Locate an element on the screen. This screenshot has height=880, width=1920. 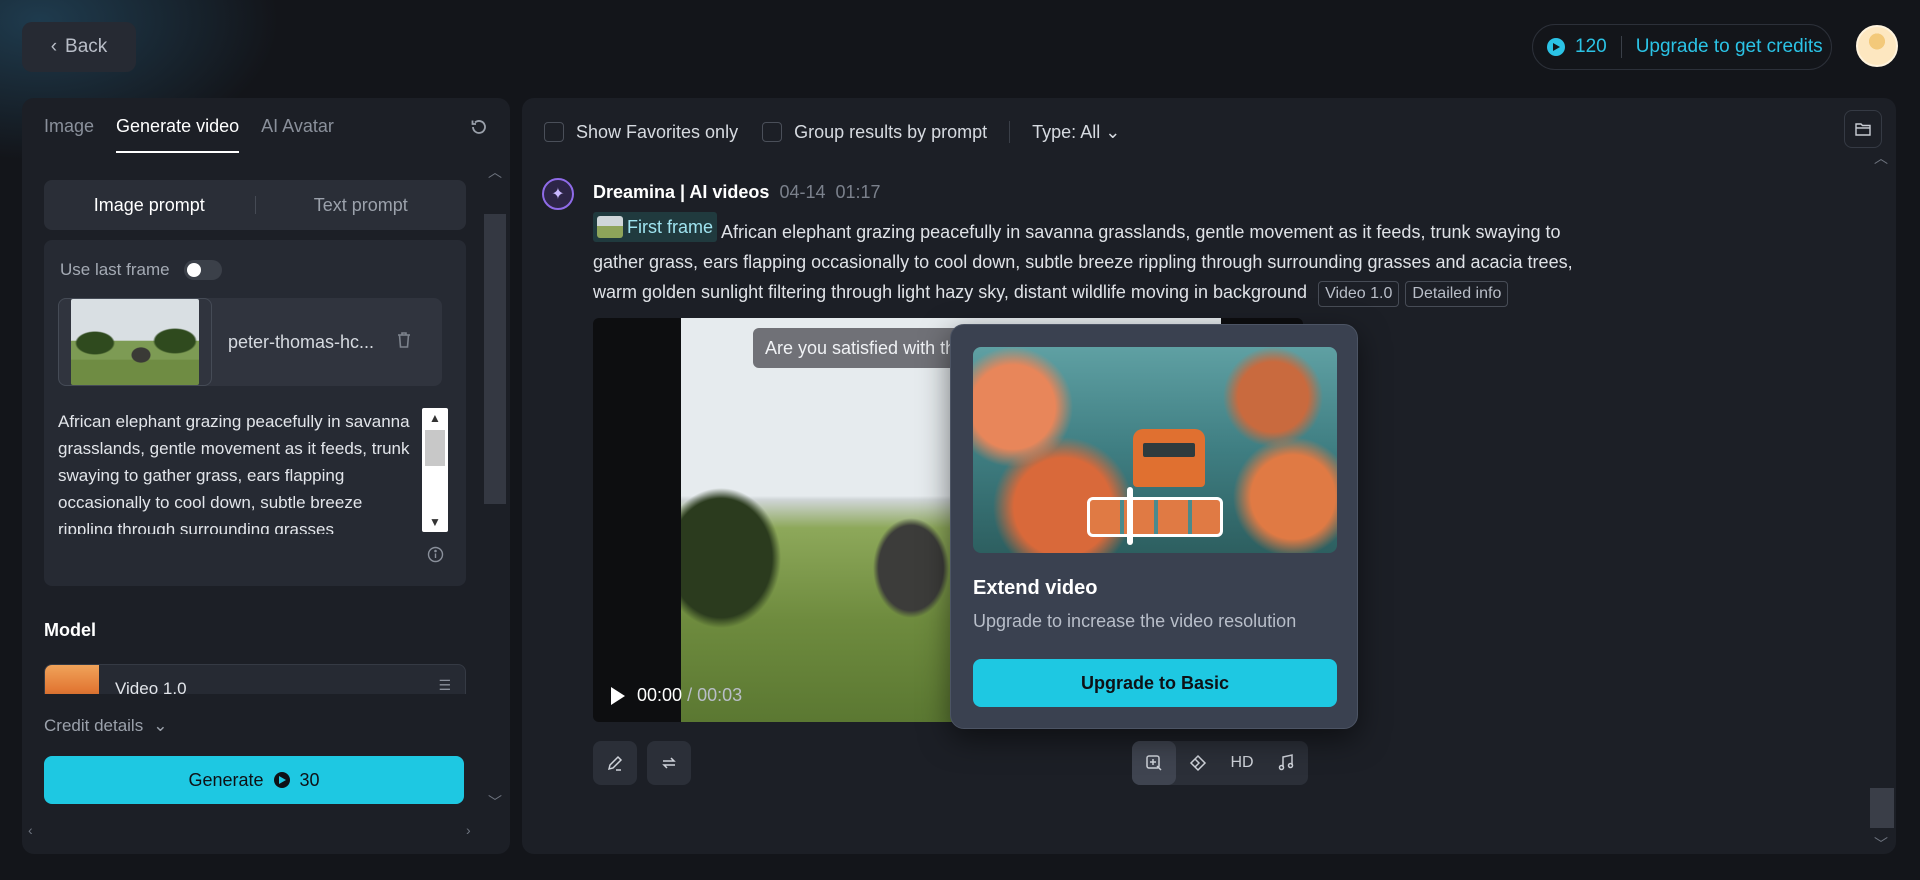
prompt-mode-switch: Image prompt Text prompt is located at coordinates (255, 205).